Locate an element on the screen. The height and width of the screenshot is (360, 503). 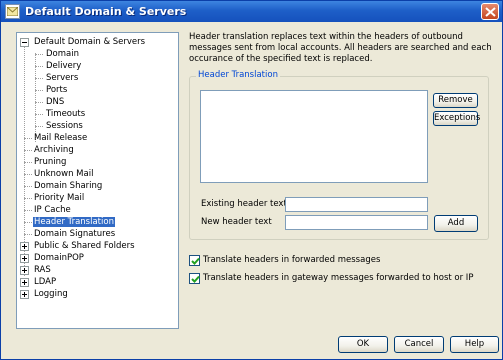
remove-button: Remove is located at coordinates (455, 100).